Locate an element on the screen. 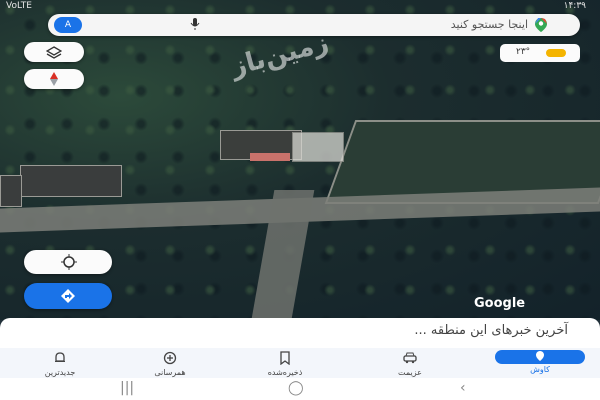 This screenshot has height=400, width=600. crosshair-icon is located at coordinates (69, 264).